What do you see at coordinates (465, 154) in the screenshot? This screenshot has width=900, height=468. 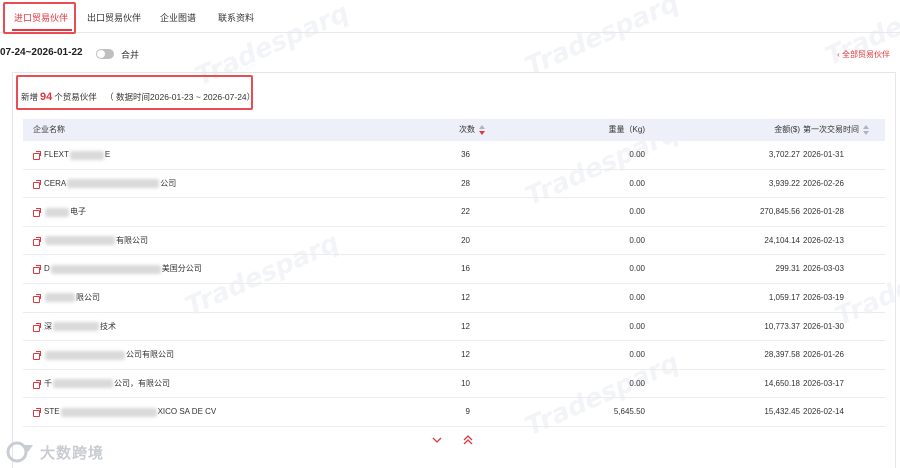 I see `trade-count: 36` at bounding box center [465, 154].